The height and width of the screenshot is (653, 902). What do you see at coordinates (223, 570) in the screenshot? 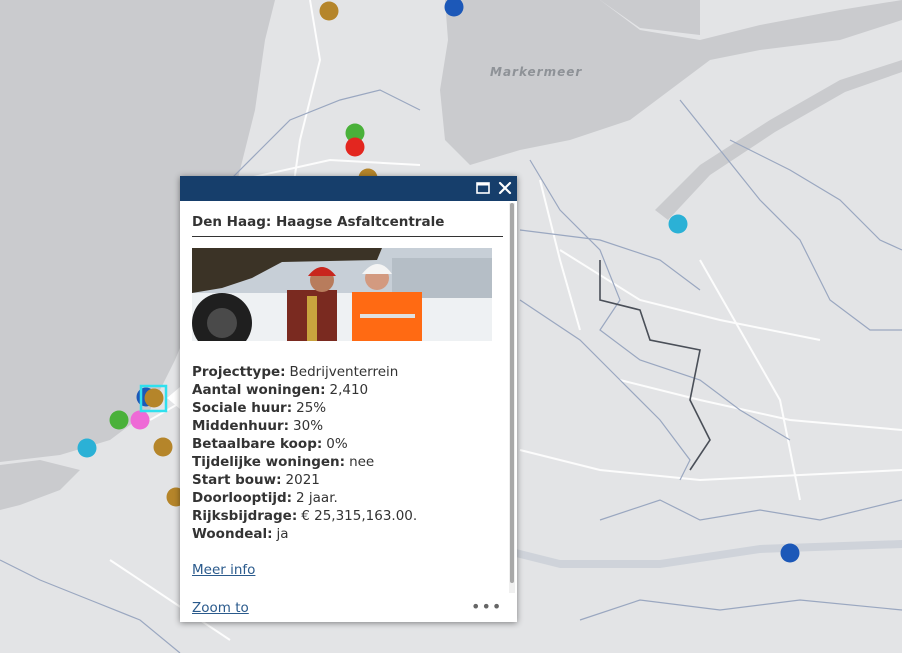
I see `more-info-link: Meer info` at bounding box center [223, 570].